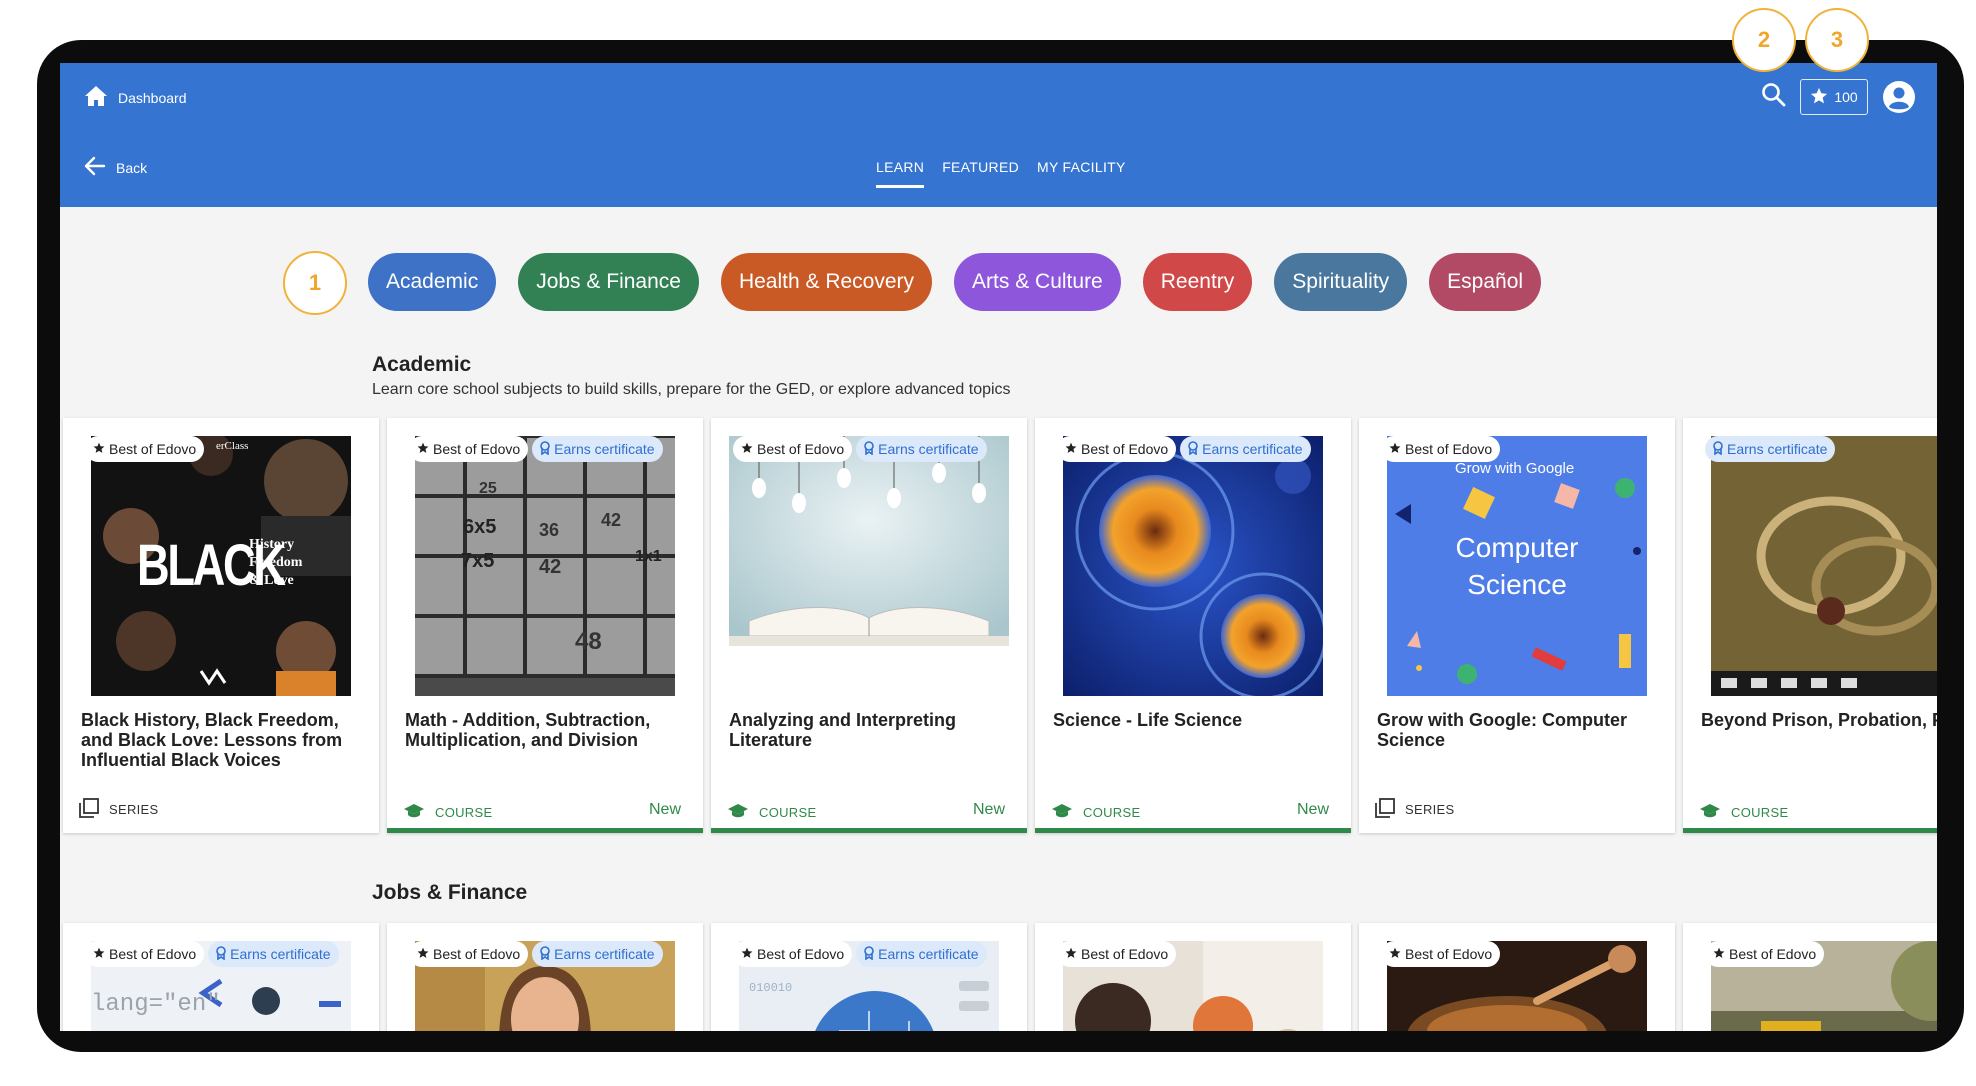 This screenshot has height=1086, width=1976. Describe the element at coordinates (1414, 809) in the screenshot. I see `card-type: SERIES` at that location.